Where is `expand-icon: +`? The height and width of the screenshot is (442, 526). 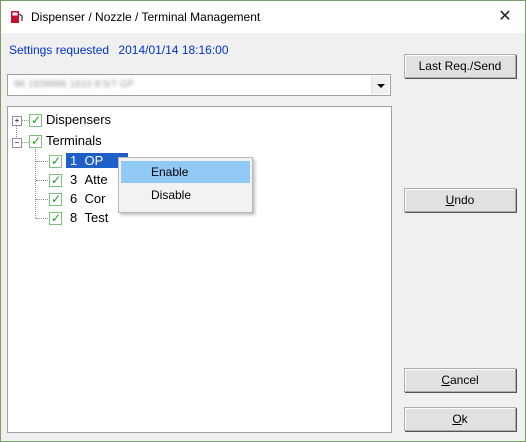
expand-icon: + is located at coordinates (17, 121).